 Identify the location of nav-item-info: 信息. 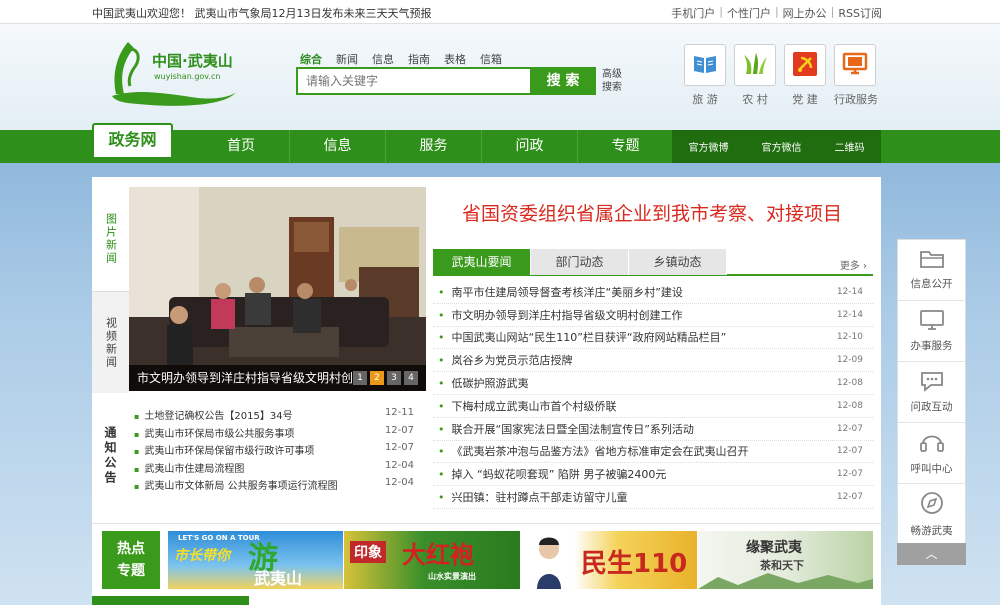
(337, 146).